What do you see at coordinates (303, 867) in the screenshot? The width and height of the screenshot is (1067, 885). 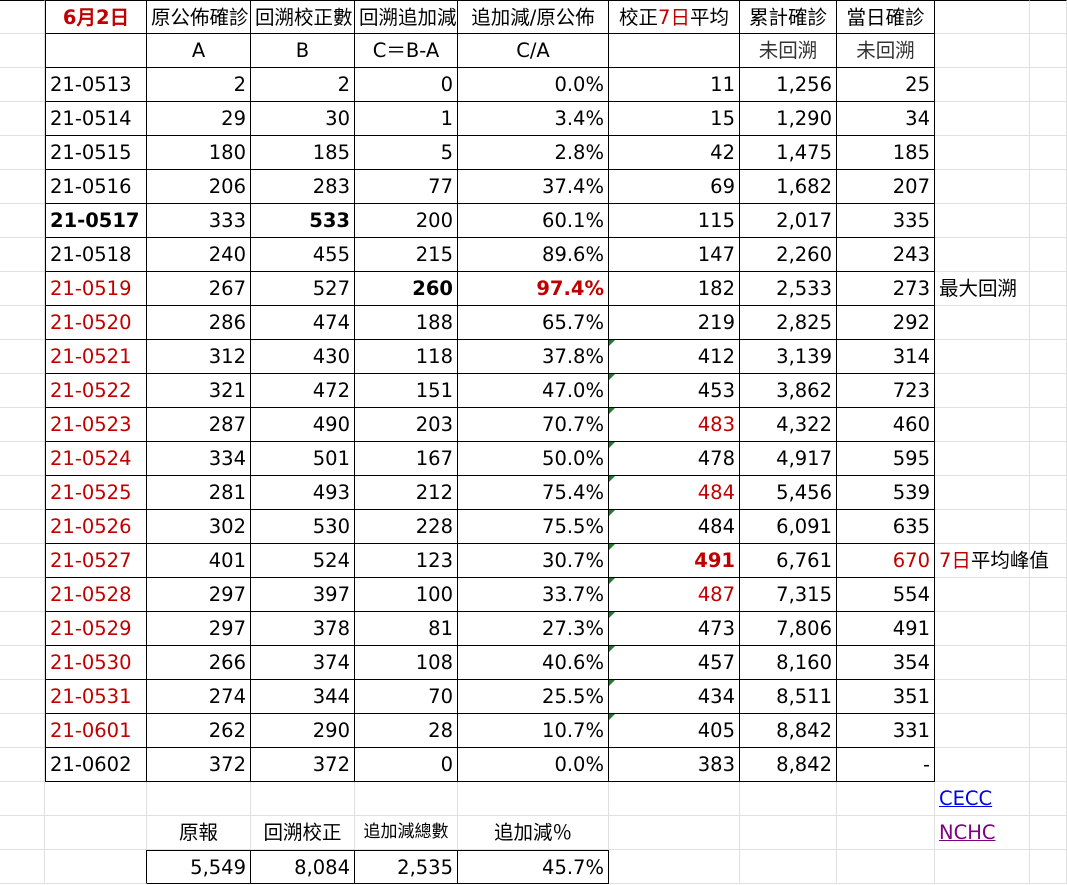 I see `summary-corrected: 8,084` at bounding box center [303, 867].